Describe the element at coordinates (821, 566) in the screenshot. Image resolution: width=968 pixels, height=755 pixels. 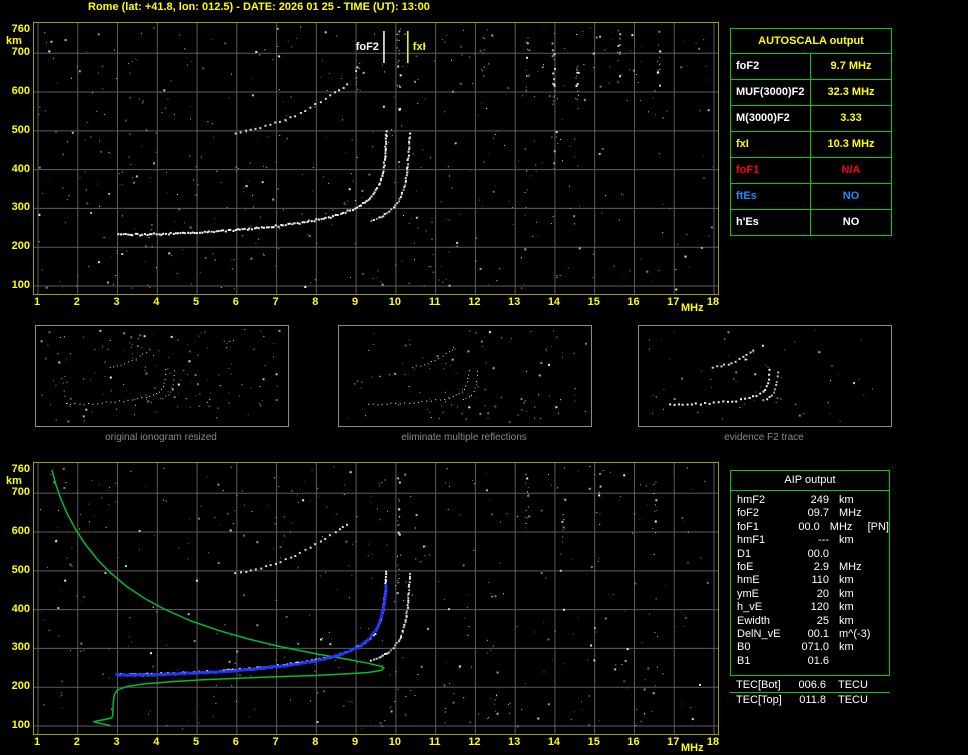
I see `aip-row-value: 2.9` at that location.